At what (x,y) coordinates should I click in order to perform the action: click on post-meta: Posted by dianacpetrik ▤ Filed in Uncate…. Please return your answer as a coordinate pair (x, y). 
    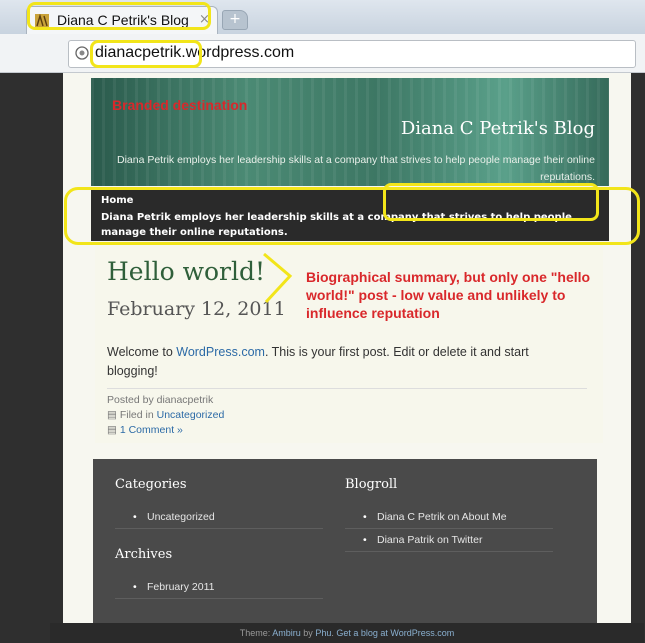
    Looking at the image, I should click on (347, 413).